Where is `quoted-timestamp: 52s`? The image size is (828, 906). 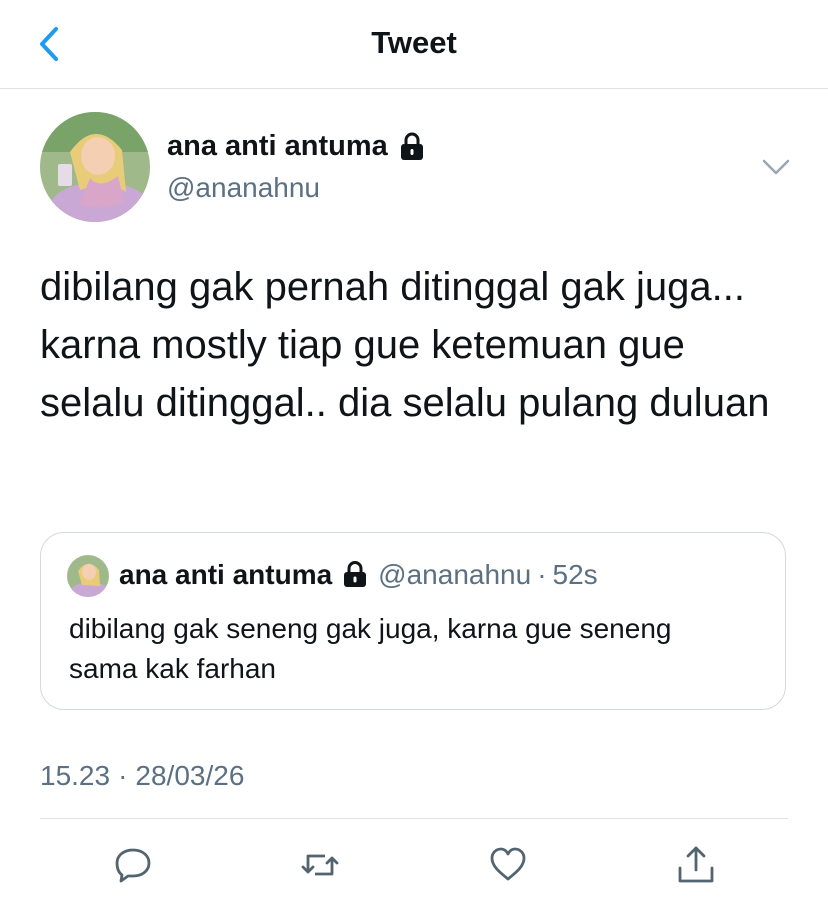 quoted-timestamp: 52s is located at coordinates (575, 574).